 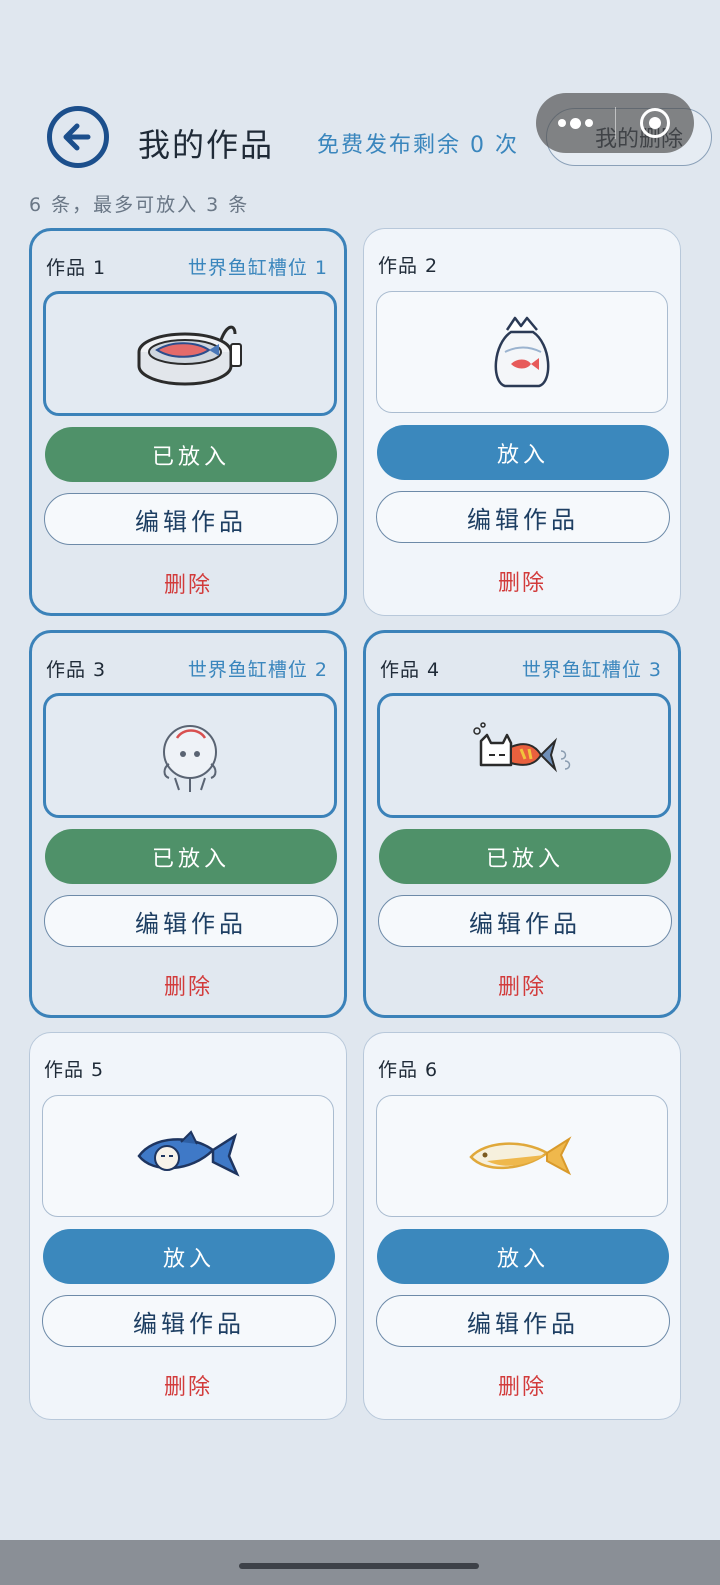 I want to click on canned-fish-icon, so click(x=189, y=355).